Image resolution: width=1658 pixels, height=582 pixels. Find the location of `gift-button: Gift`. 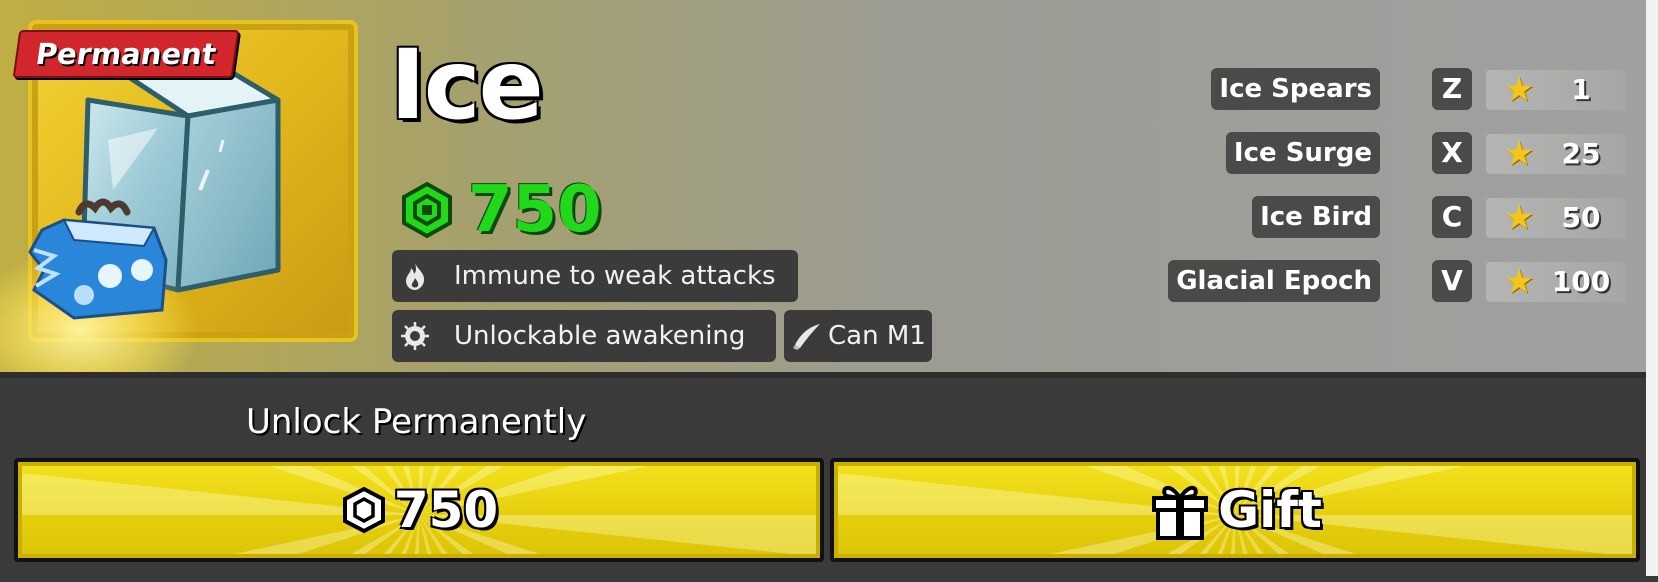

gift-button: Gift is located at coordinates (1235, 510).